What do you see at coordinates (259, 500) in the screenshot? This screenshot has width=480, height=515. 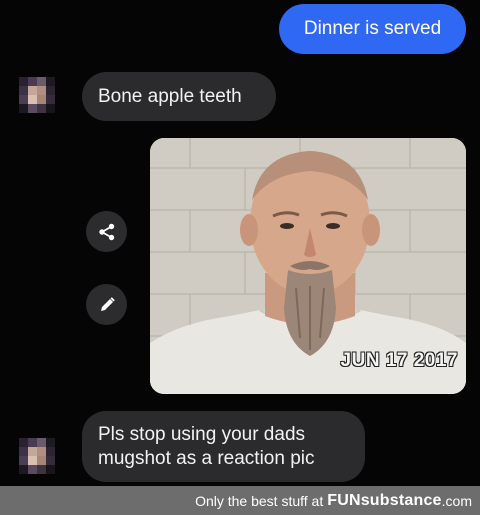 I see `footer-tagline: Only the best stuff at` at bounding box center [259, 500].